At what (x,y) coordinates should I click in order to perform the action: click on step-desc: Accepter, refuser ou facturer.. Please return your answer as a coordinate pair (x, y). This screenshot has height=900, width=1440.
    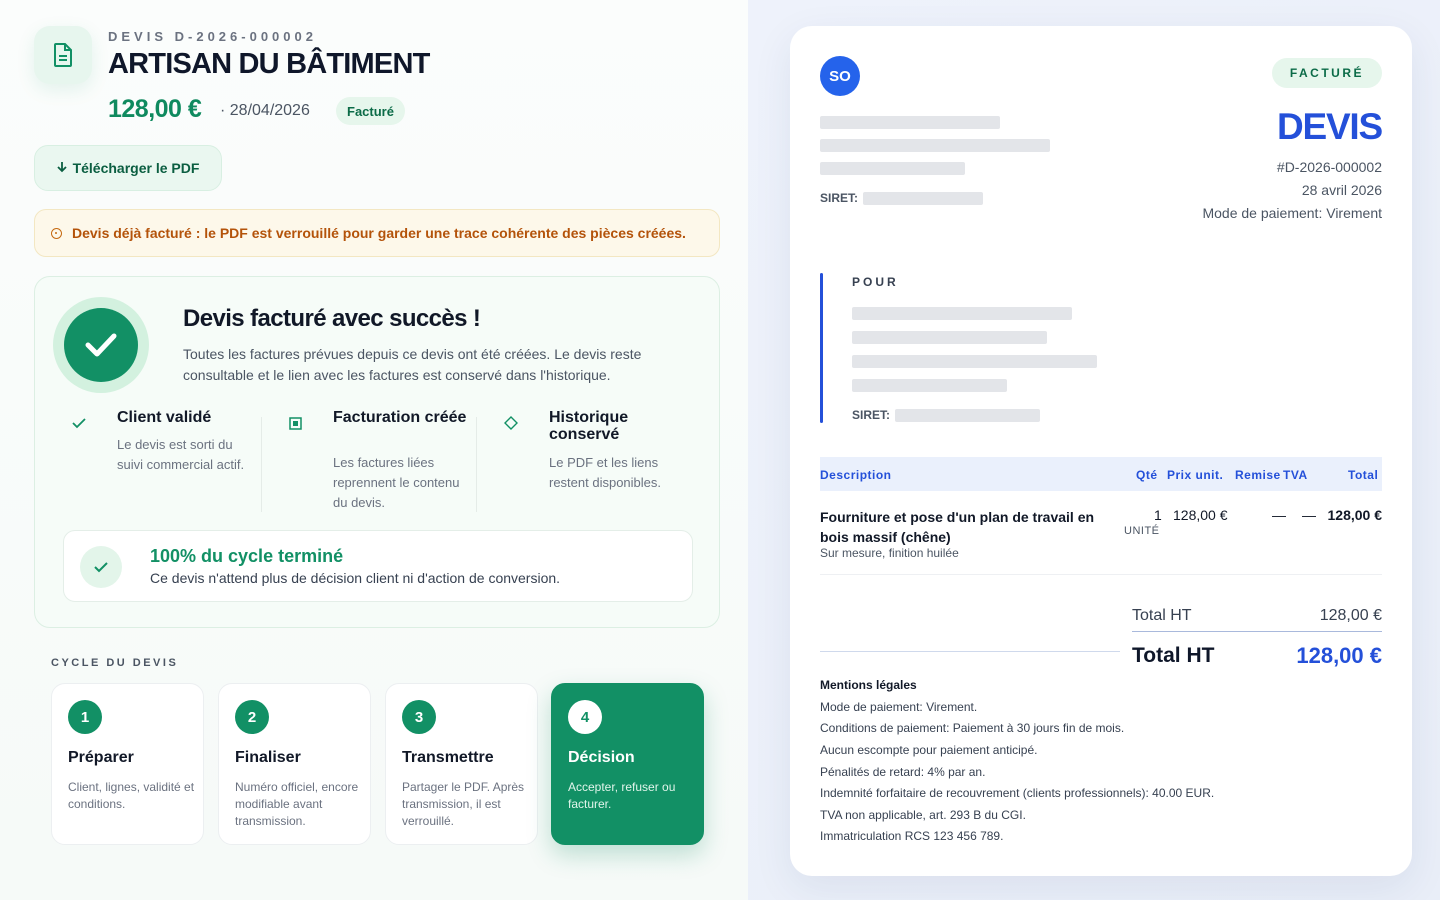
    Looking at the image, I should click on (622, 795).